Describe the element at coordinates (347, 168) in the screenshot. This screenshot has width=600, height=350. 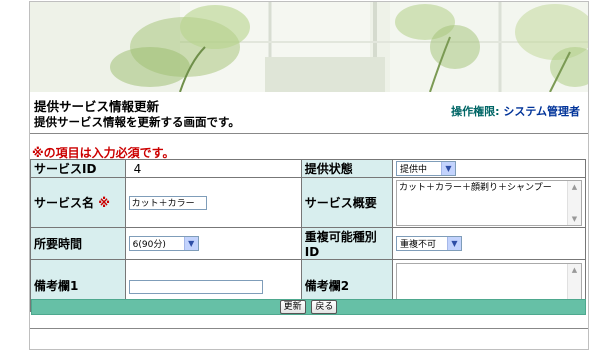
I see `status-label: 提供状態` at that location.